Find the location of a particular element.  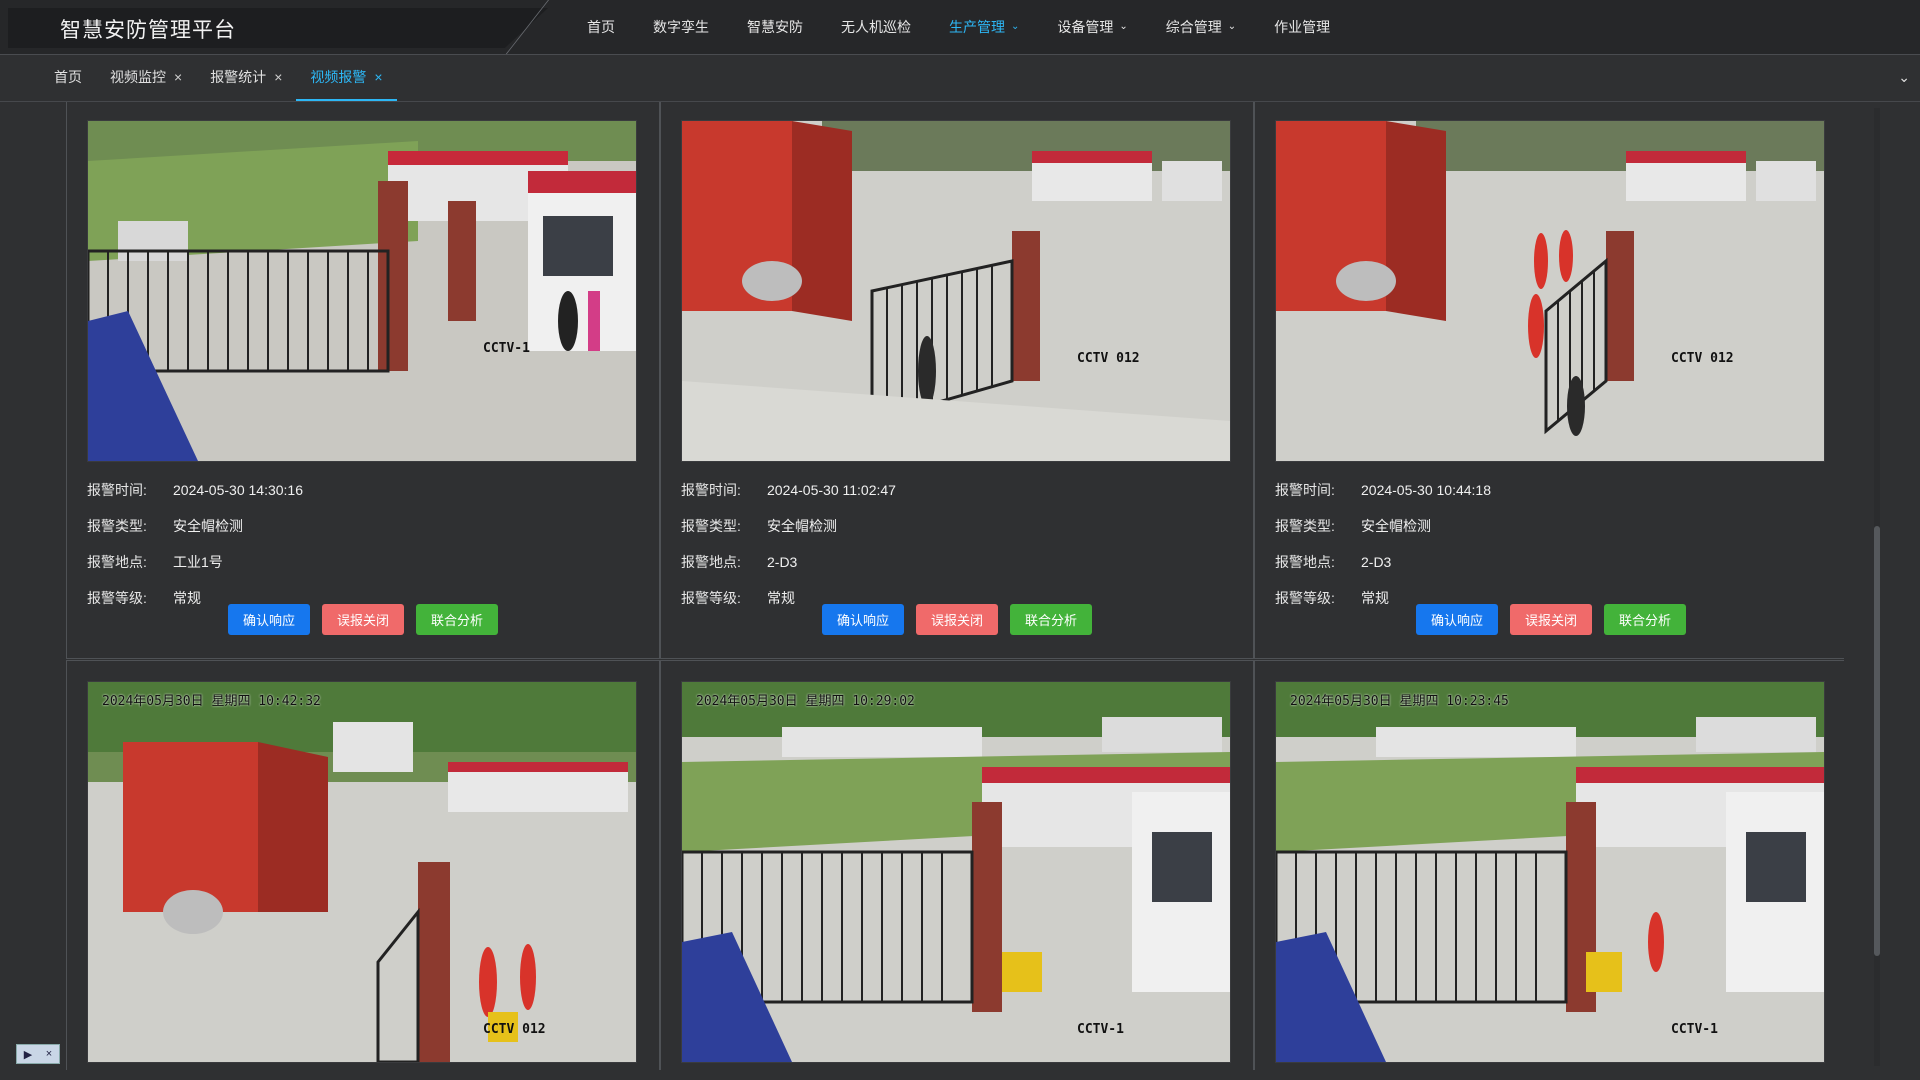

nav-label: 设备管理 is located at coordinates (1085, 27).